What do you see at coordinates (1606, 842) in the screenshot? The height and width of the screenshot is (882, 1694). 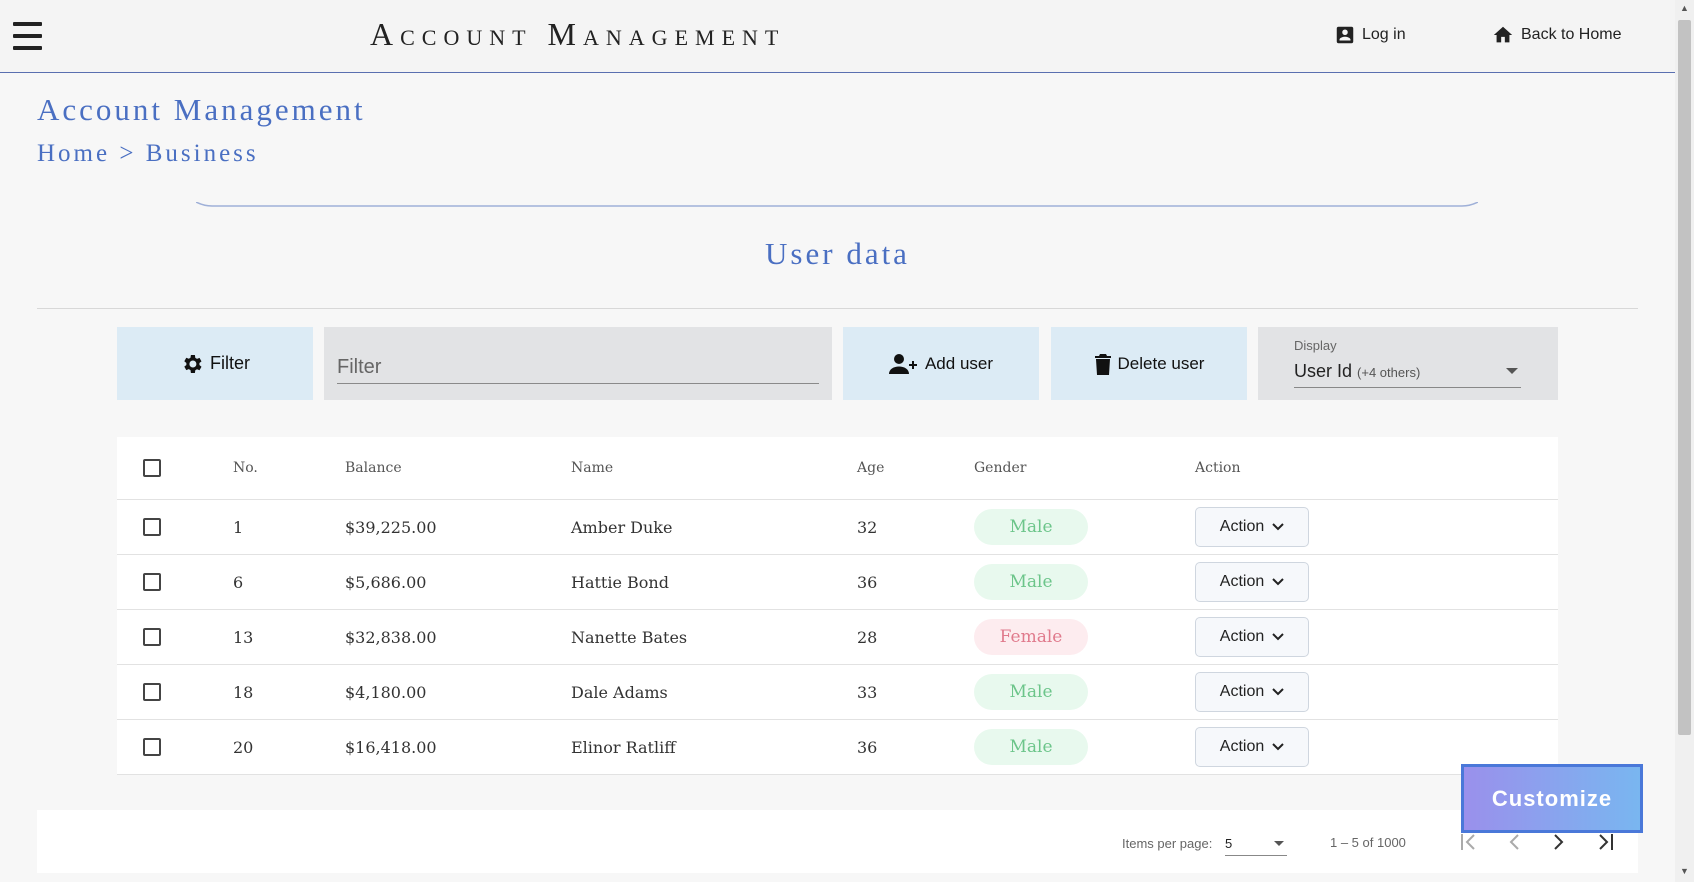 I see `last-page-icon` at bounding box center [1606, 842].